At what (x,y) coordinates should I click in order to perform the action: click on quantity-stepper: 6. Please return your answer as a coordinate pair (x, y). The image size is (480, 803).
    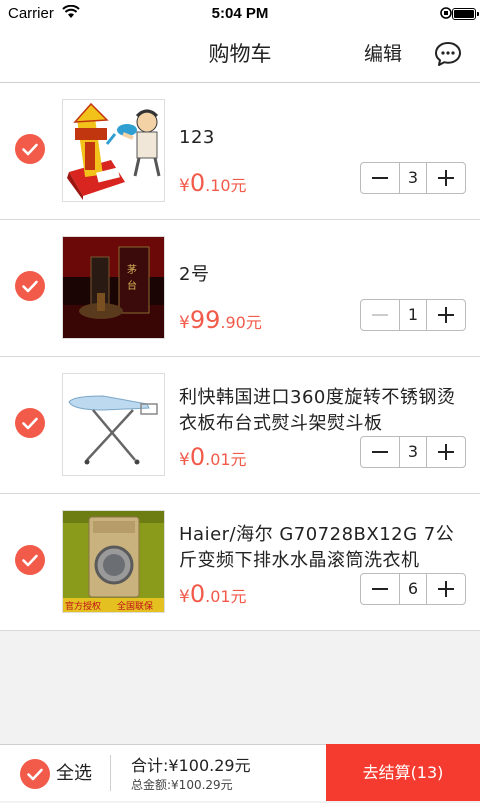
    Looking at the image, I should click on (413, 589).